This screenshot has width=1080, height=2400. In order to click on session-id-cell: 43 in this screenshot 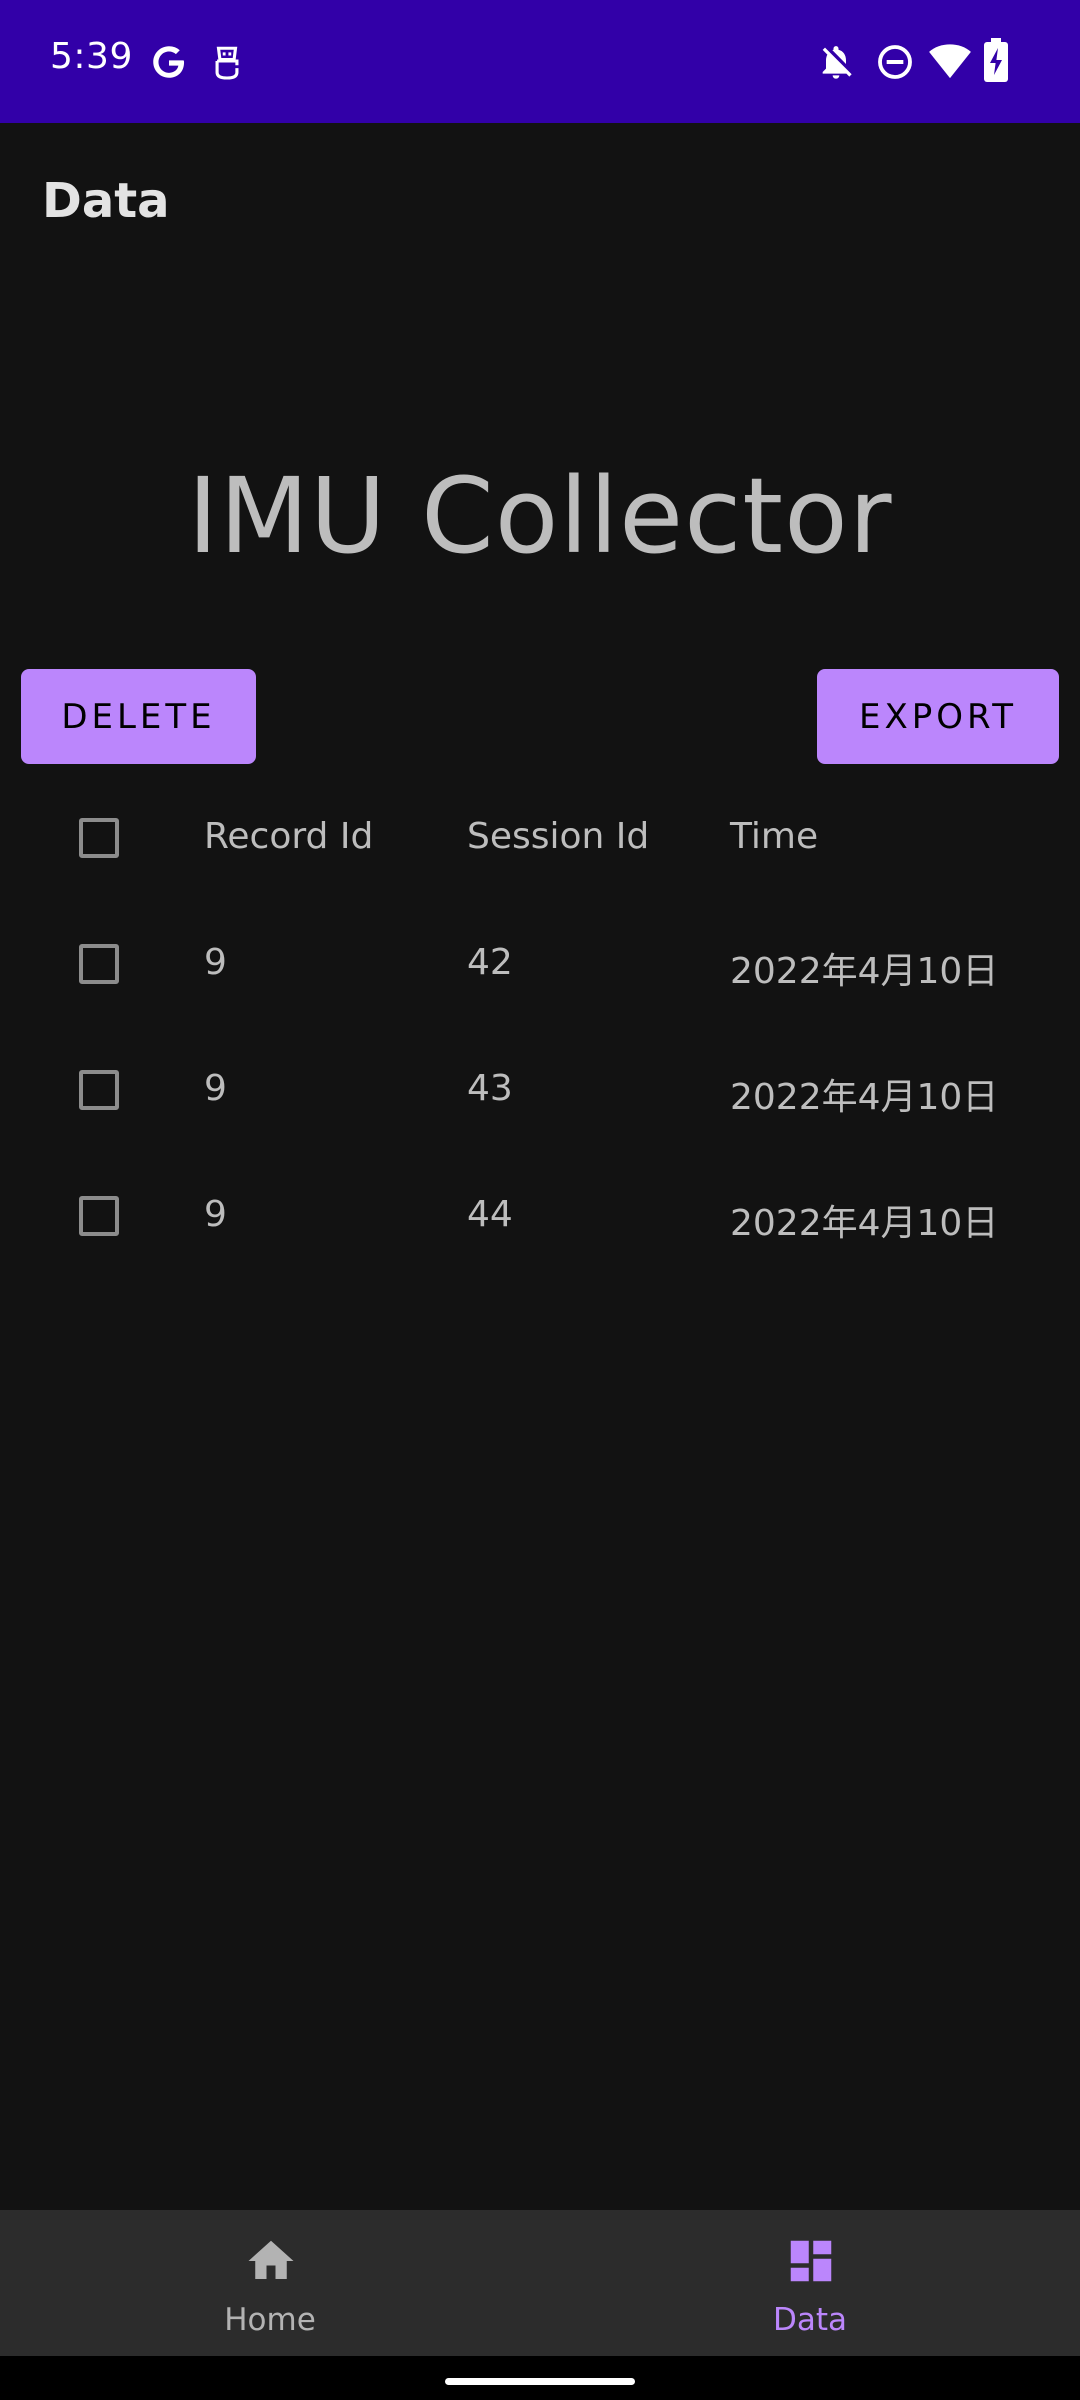, I will do `click(490, 1088)`.